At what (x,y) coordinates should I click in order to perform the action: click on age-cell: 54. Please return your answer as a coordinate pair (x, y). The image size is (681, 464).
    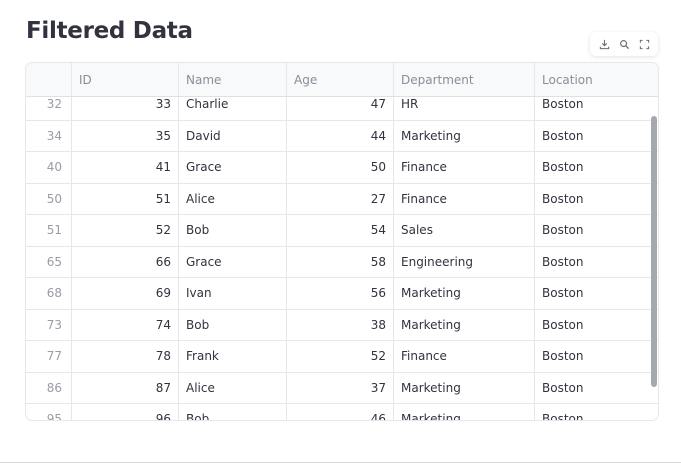
    Looking at the image, I should click on (340, 230).